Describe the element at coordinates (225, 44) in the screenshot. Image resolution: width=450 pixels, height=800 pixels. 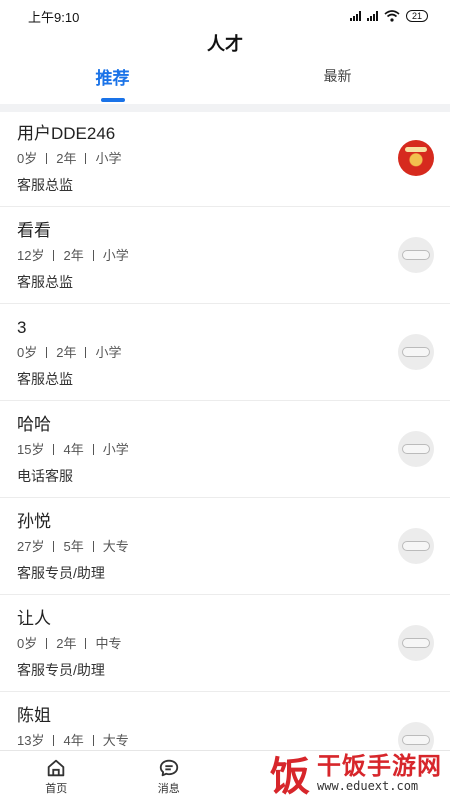
I see `page-title: 人才` at that location.